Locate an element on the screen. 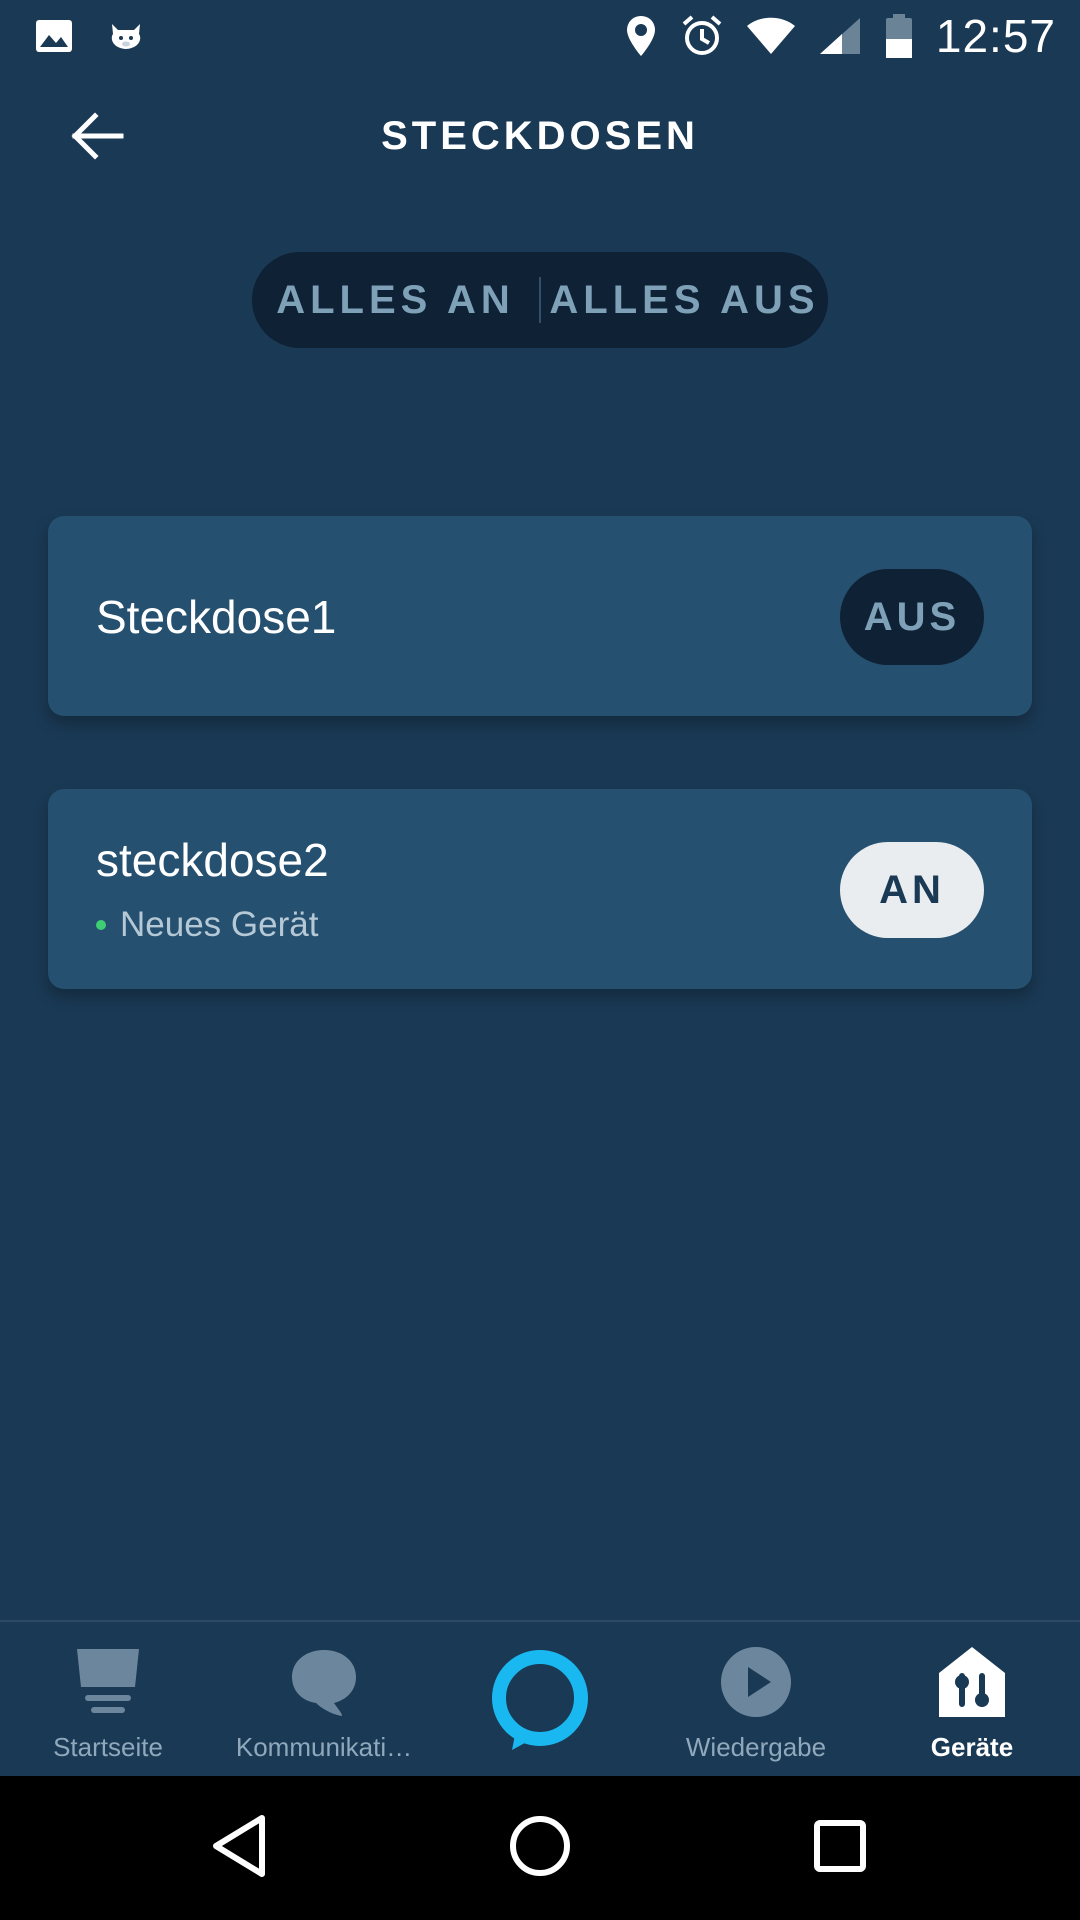  system-recents-button is located at coordinates (840, 1848).